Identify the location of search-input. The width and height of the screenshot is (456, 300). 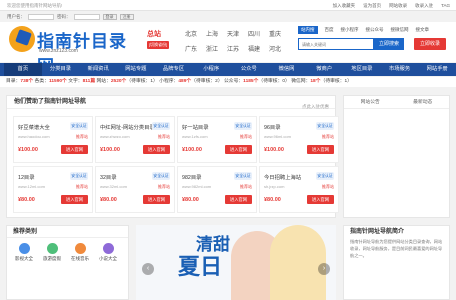
(336, 44).